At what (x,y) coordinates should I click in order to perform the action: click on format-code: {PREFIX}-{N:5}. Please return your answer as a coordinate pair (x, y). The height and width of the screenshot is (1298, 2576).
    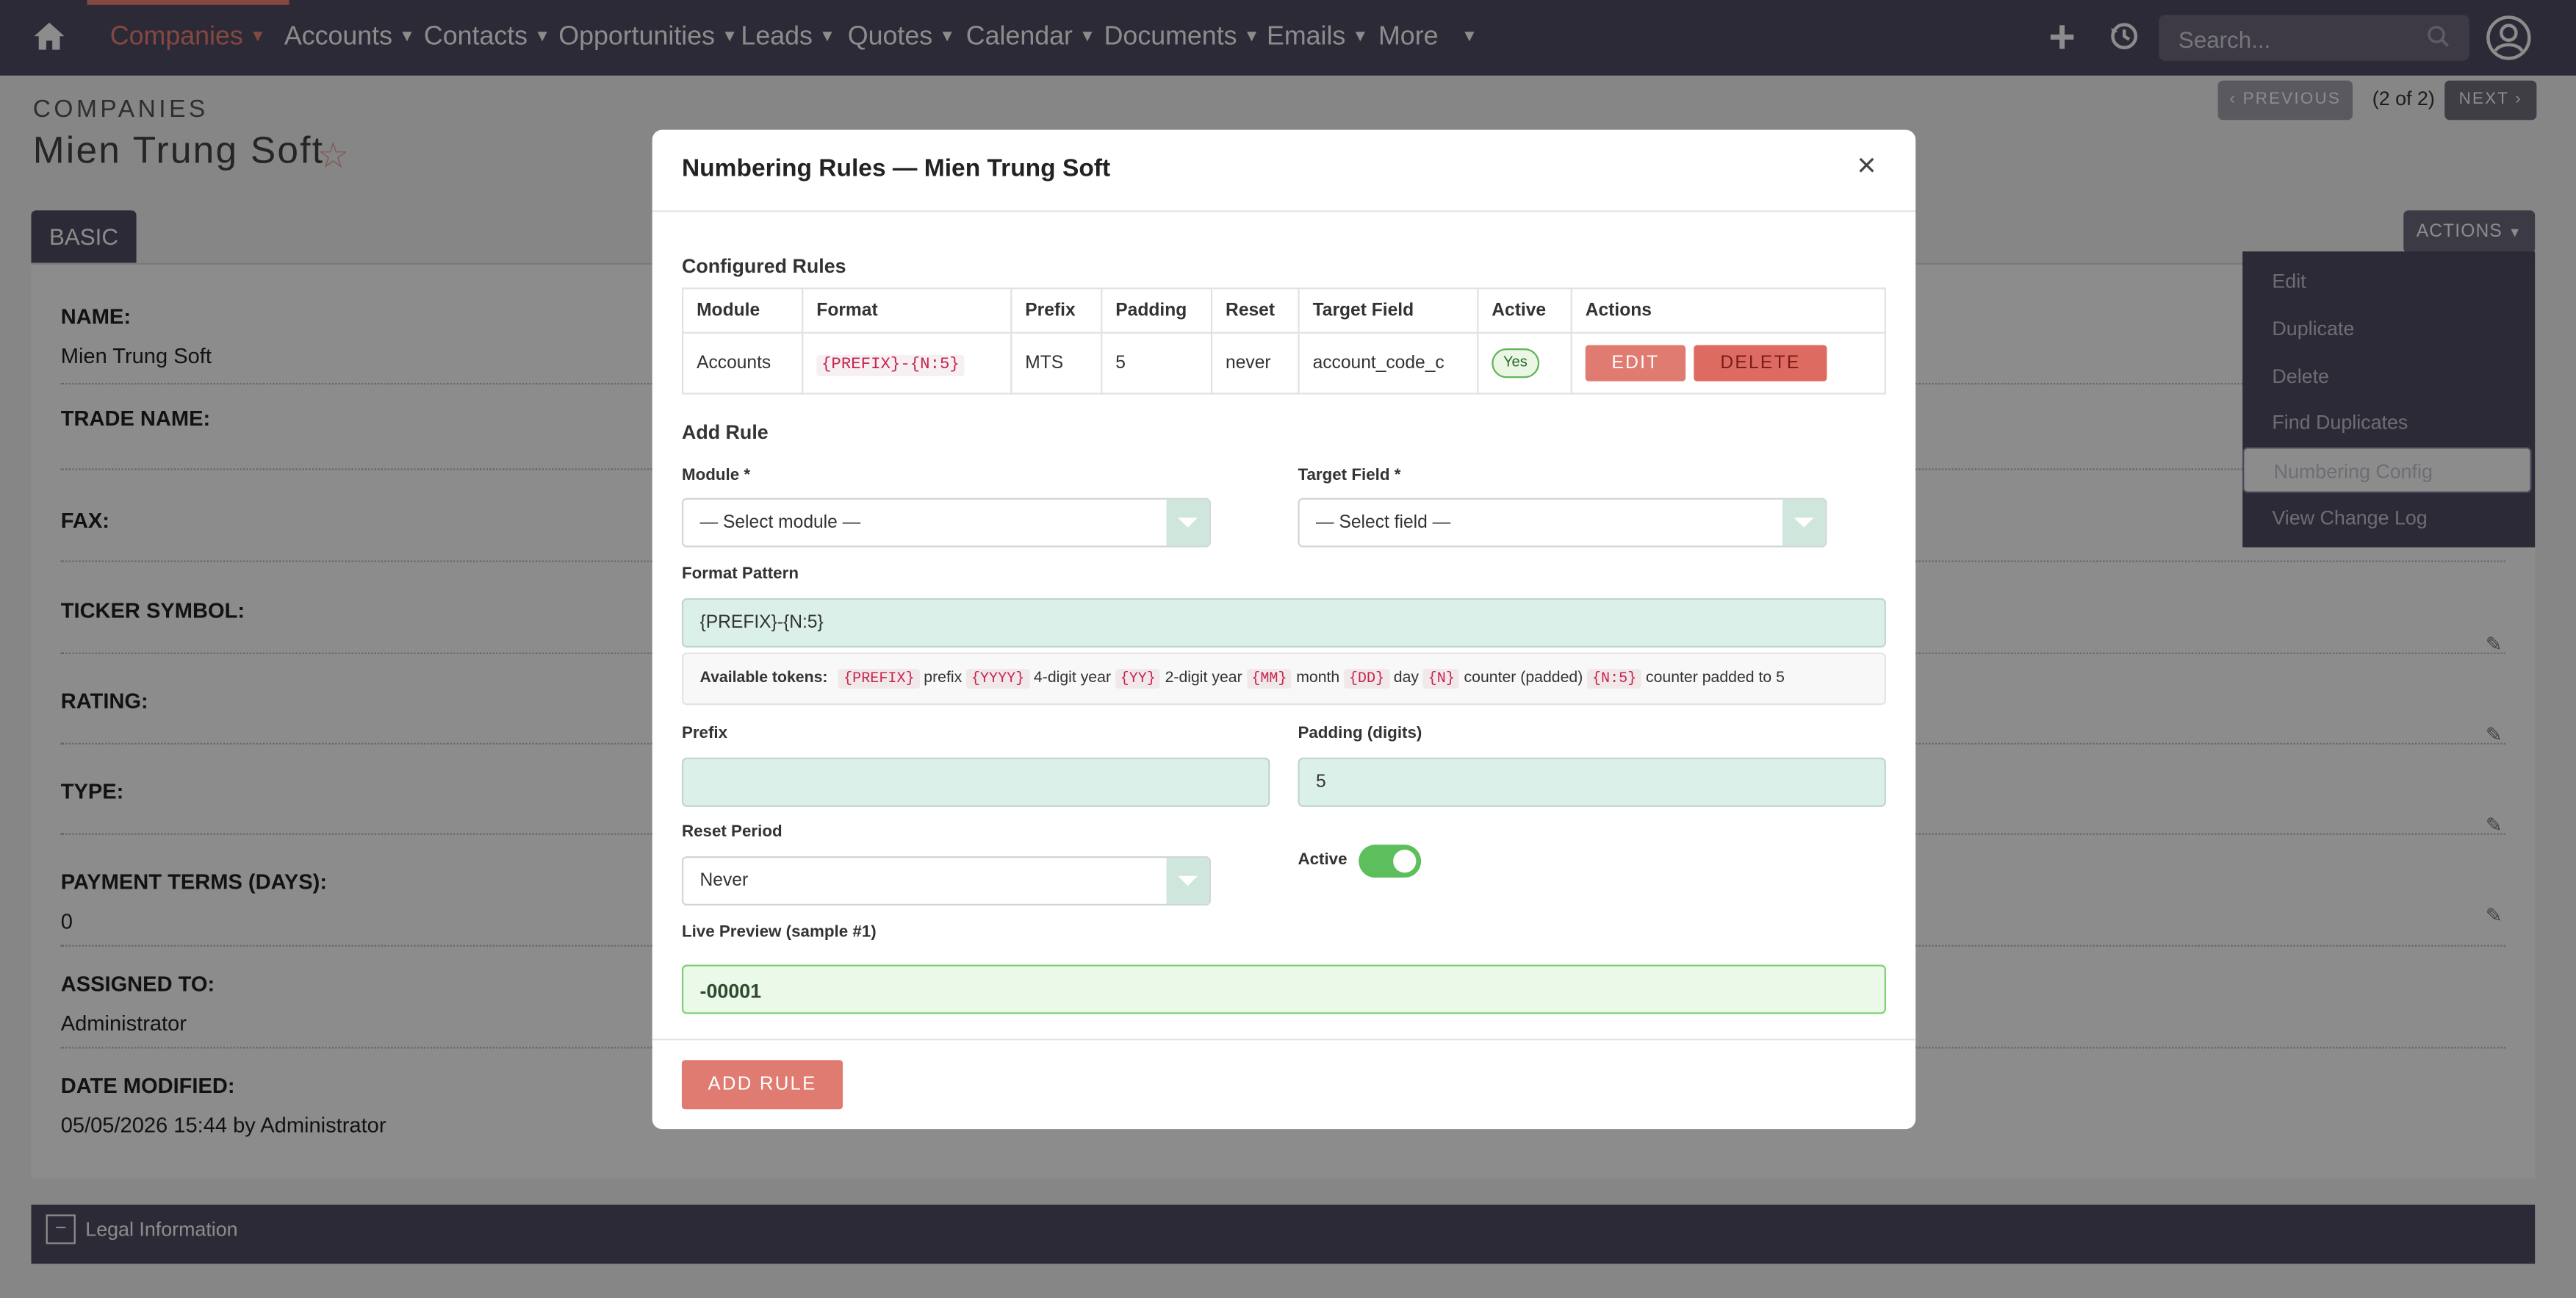
    Looking at the image, I should click on (890, 365).